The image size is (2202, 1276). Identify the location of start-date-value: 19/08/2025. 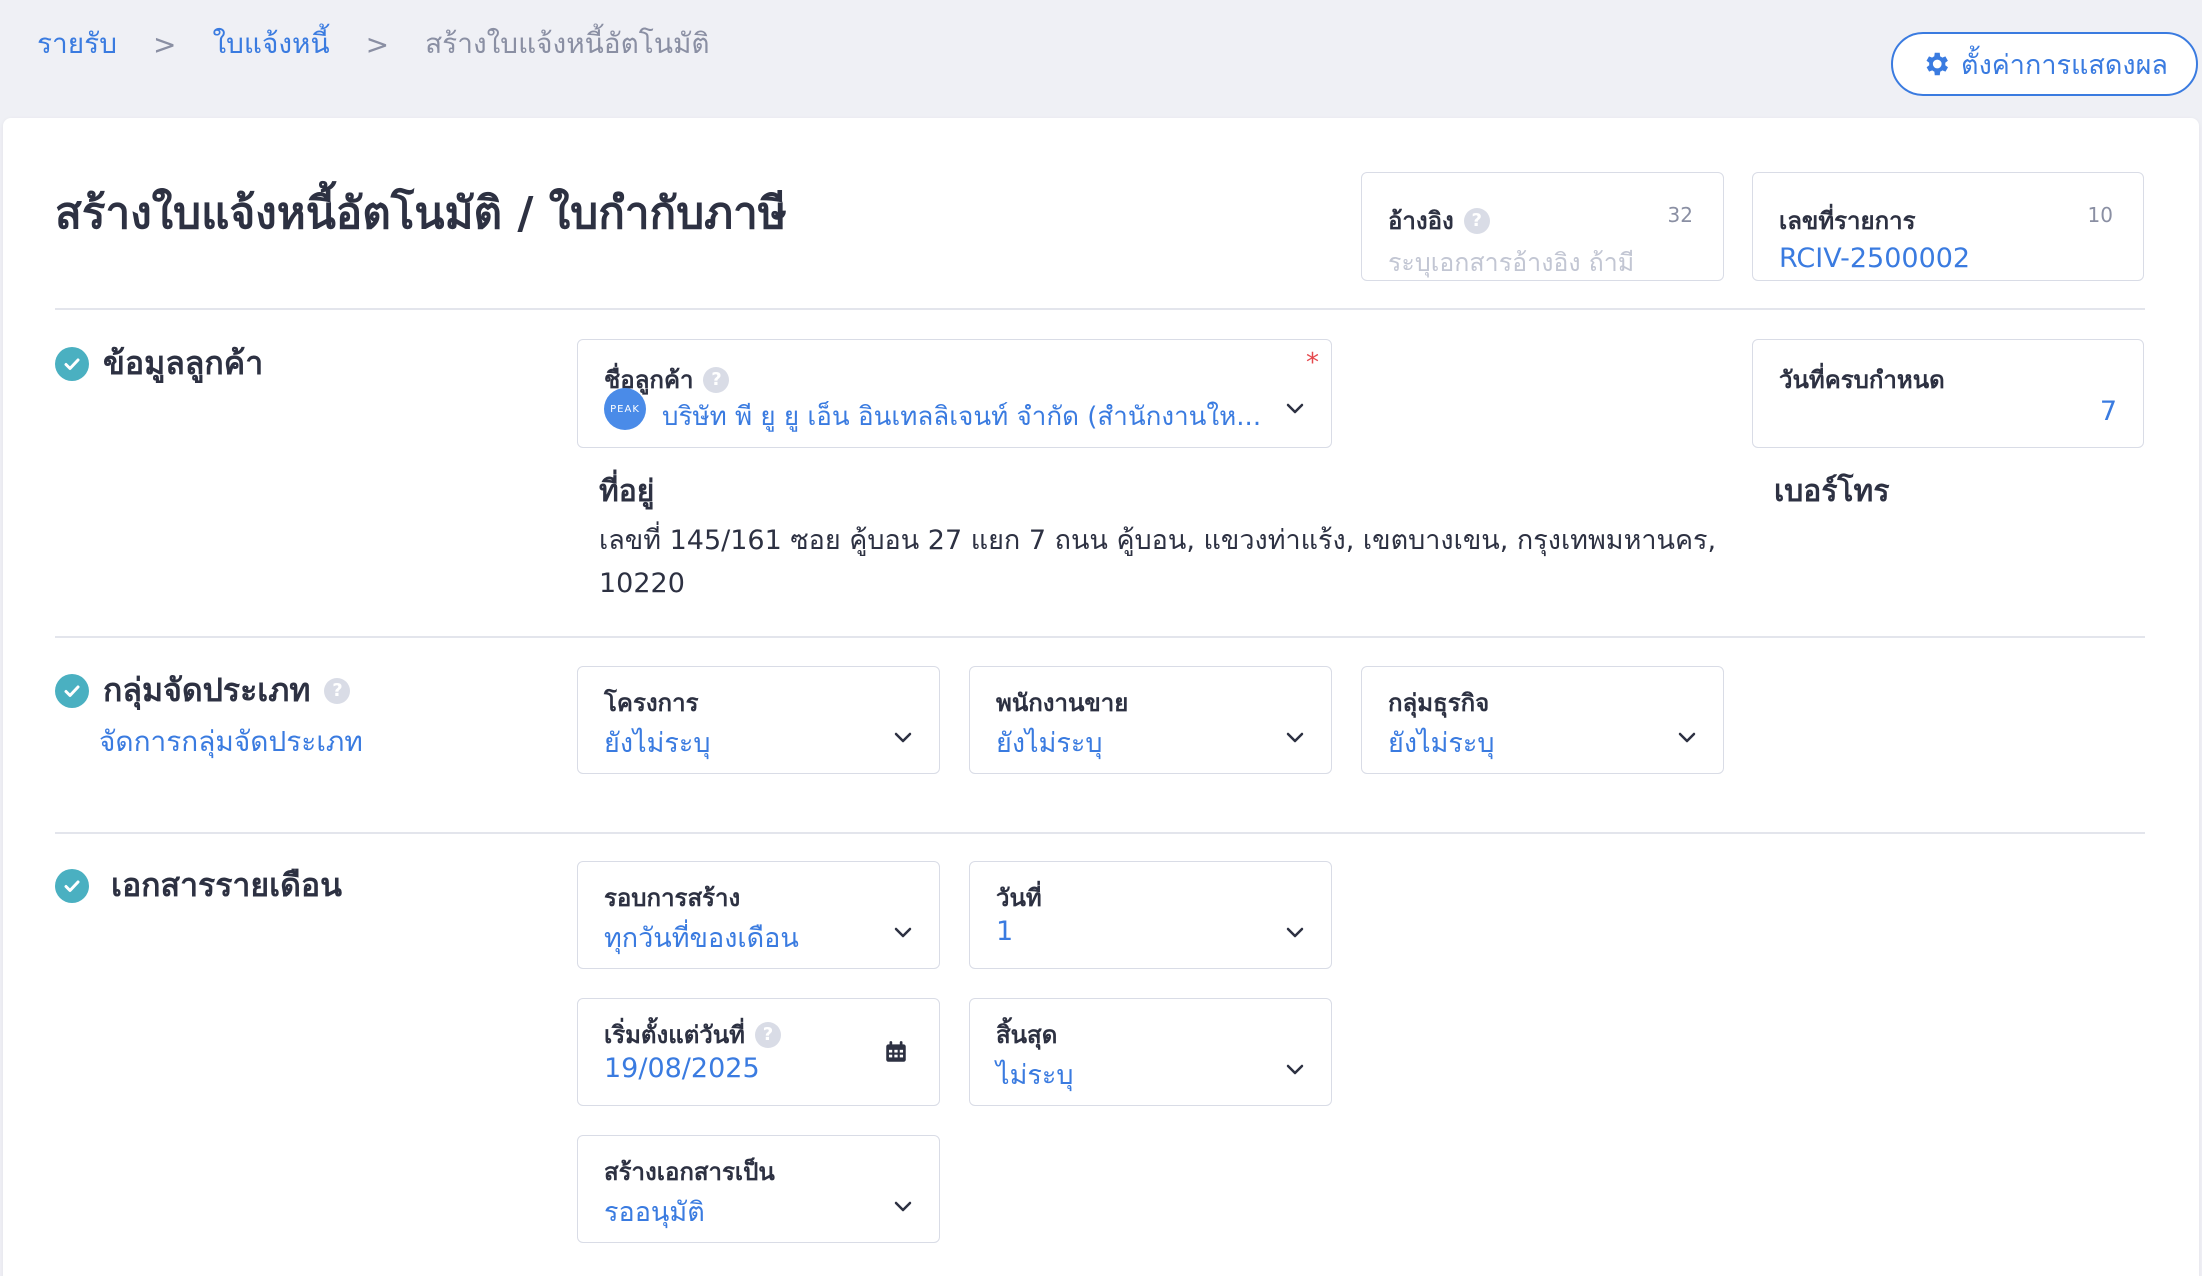
(682, 1068).